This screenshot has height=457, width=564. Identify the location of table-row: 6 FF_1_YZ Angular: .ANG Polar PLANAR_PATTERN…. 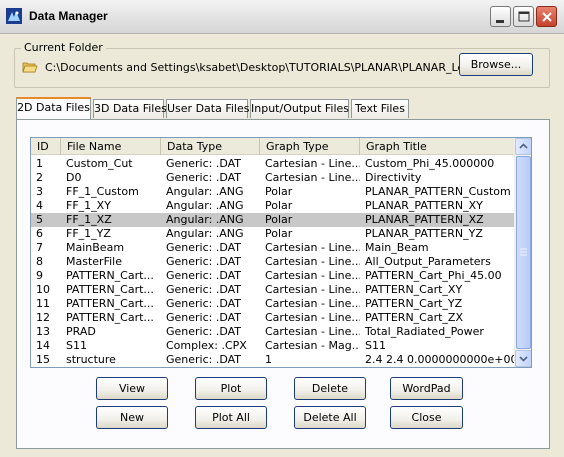
(273, 234).